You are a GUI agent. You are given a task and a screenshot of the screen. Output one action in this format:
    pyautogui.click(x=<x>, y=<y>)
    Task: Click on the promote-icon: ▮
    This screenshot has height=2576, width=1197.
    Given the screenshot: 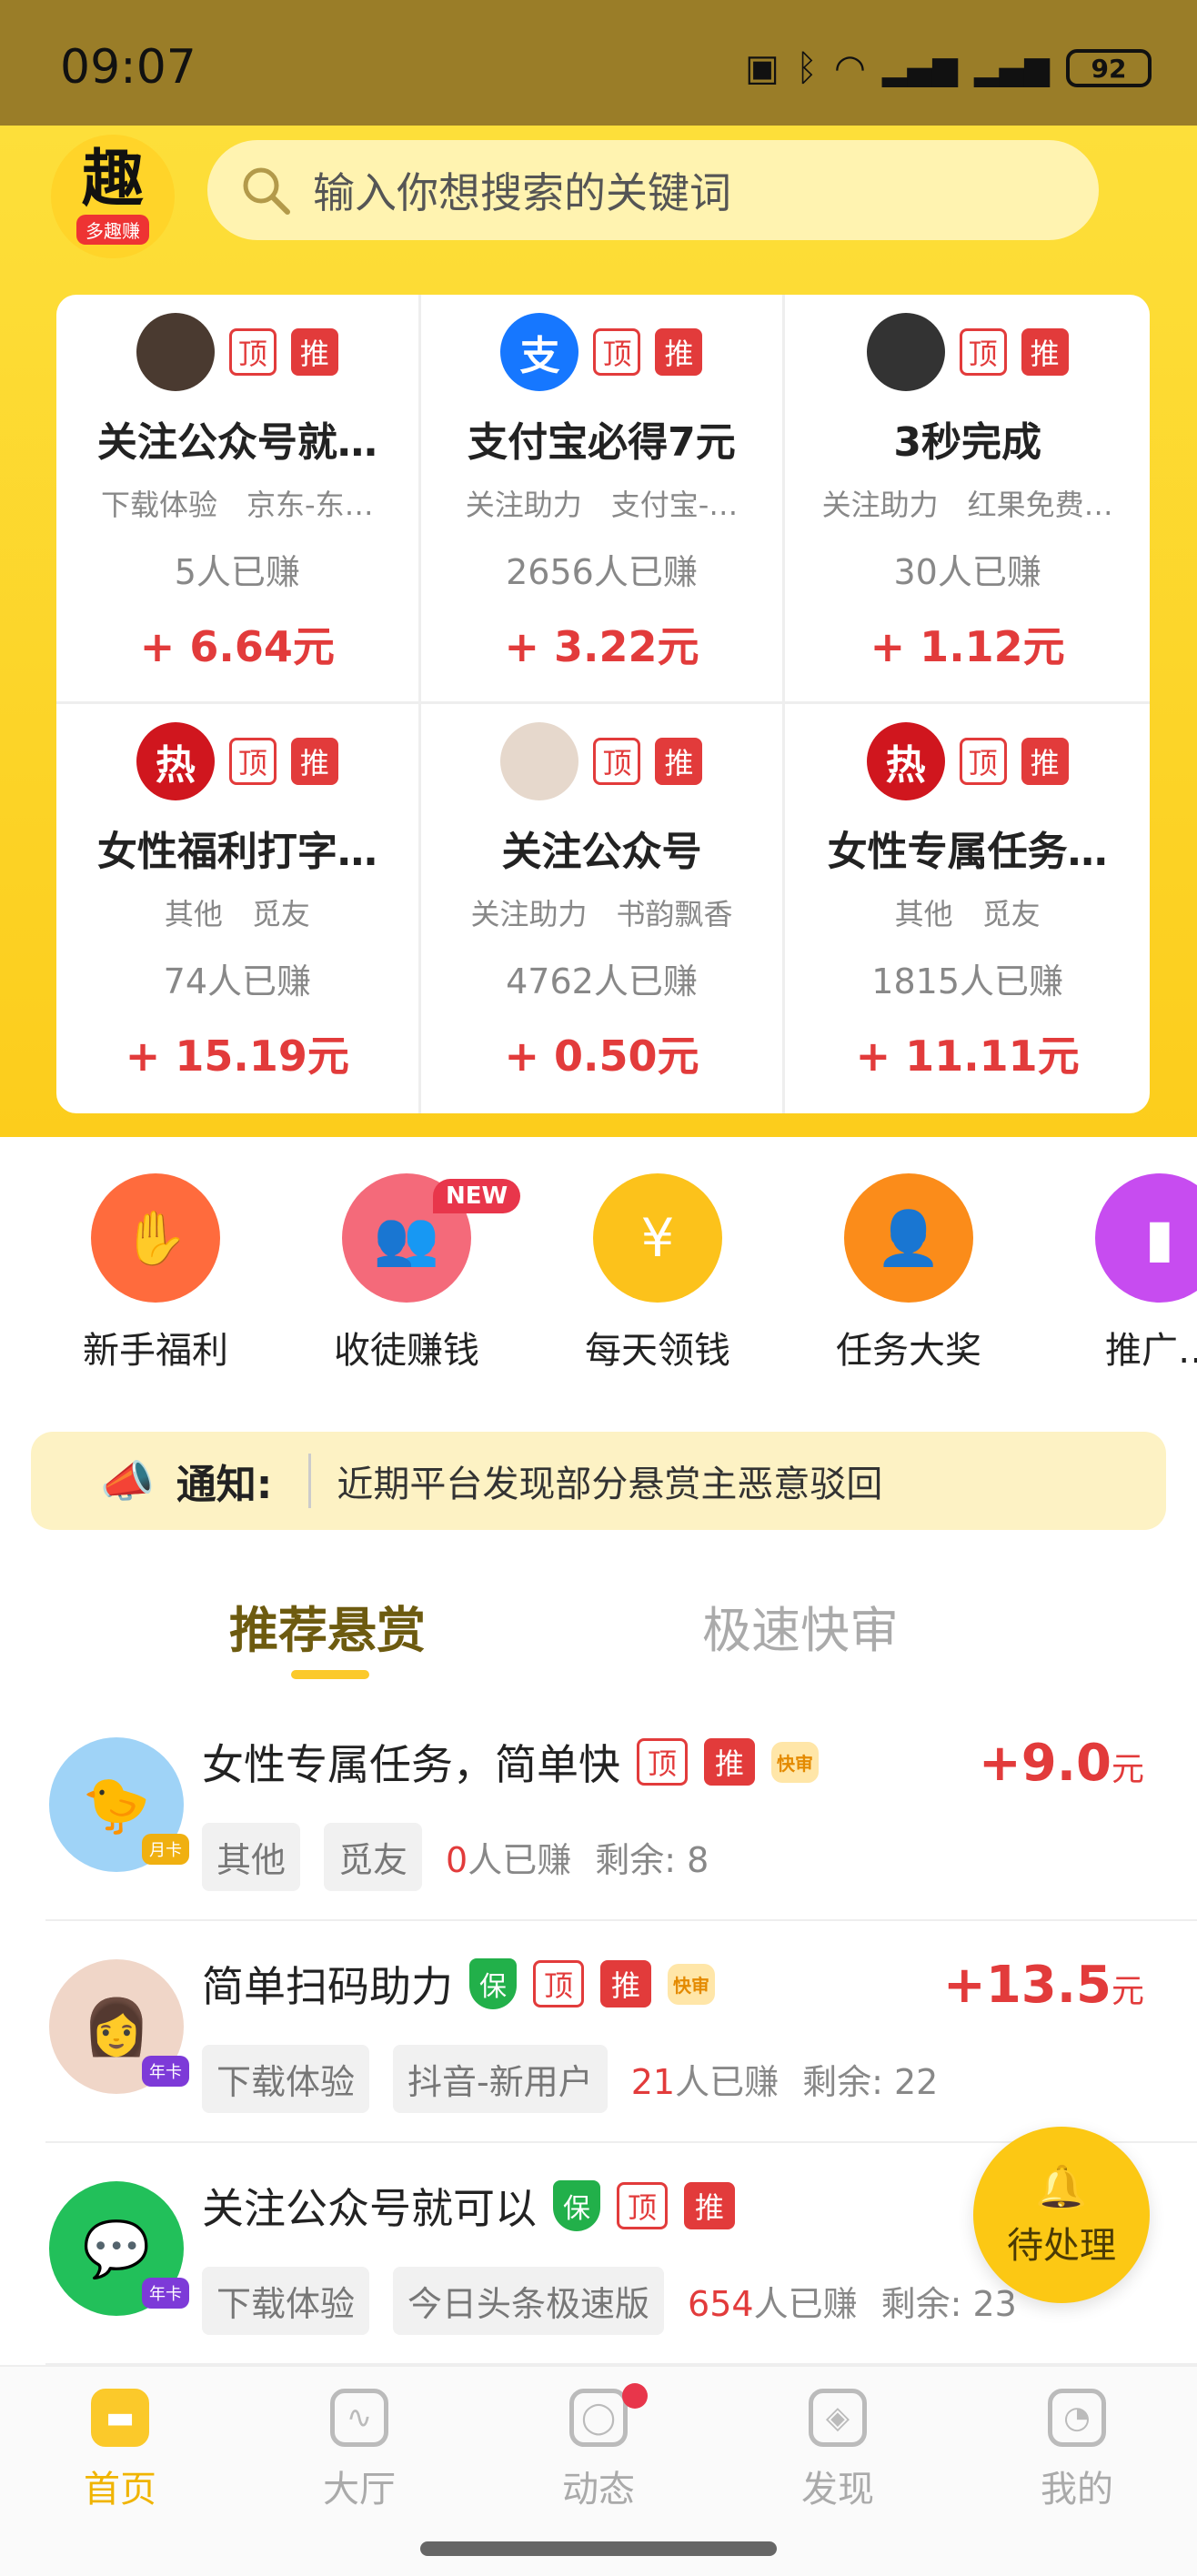 What is the action you would take?
    pyautogui.click(x=1146, y=1238)
    